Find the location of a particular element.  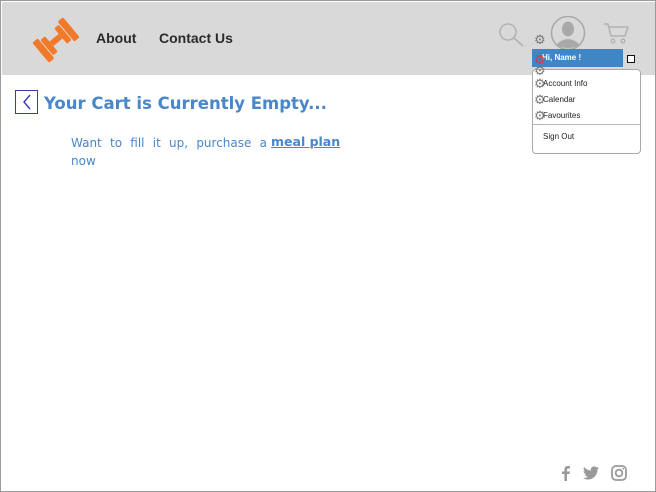

menu-item-calendar: Calendar is located at coordinates (559, 100).